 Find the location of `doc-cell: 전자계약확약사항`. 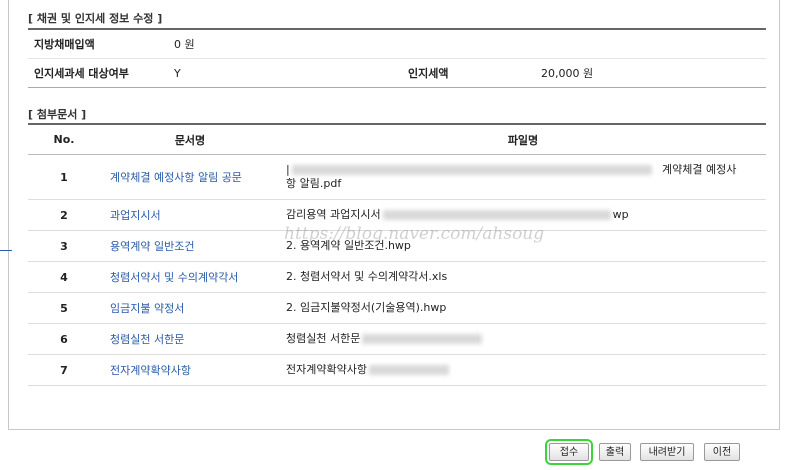

doc-cell: 전자계약확약사항 is located at coordinates (190, 370).